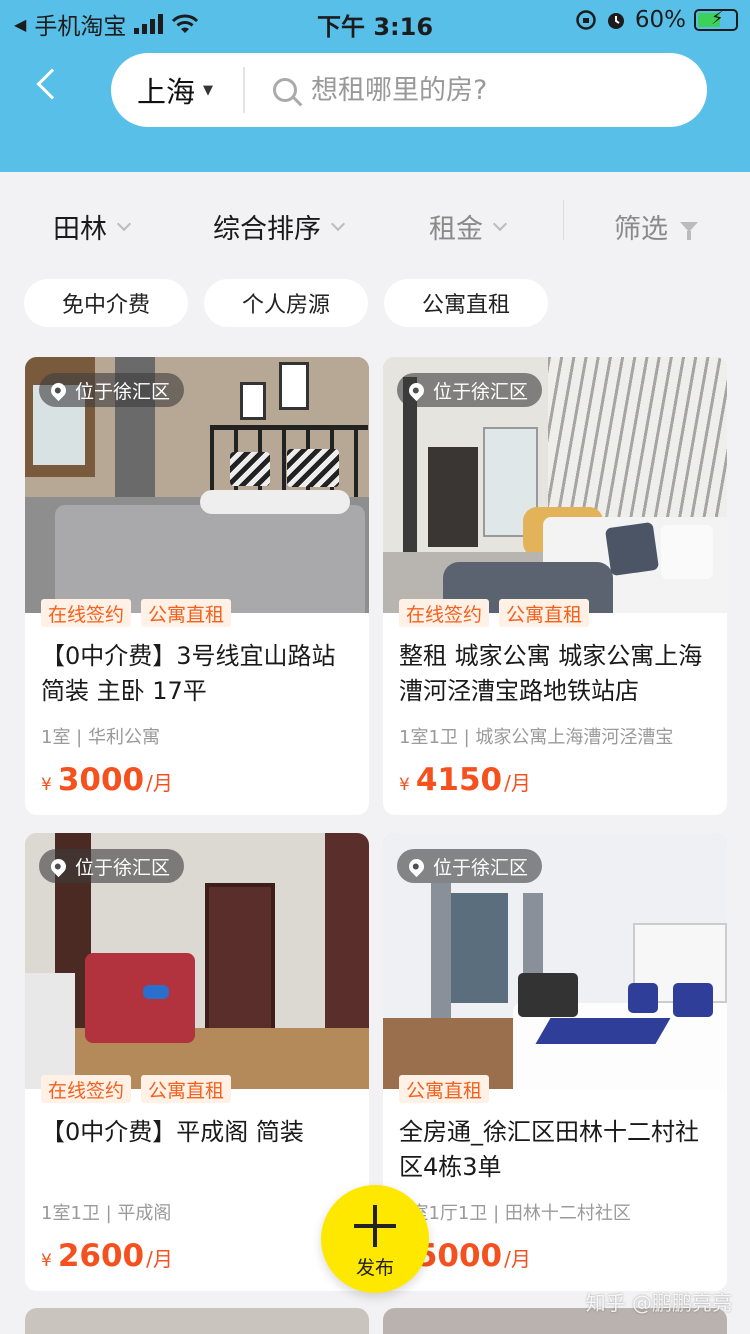 The width and height of the screenshot is (750, 1334). Describe the element at coordinates (106, 1213) in the screenshot. I see `listing-meta: 1室1卫 | 平成阁` at that location.